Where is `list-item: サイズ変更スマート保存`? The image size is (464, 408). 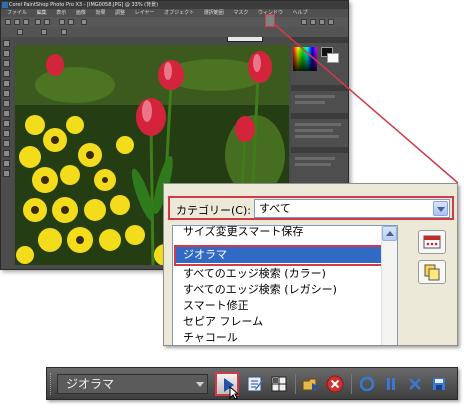
list-item: サイズ変更スマート保存 is located at coordinates (243, 232).